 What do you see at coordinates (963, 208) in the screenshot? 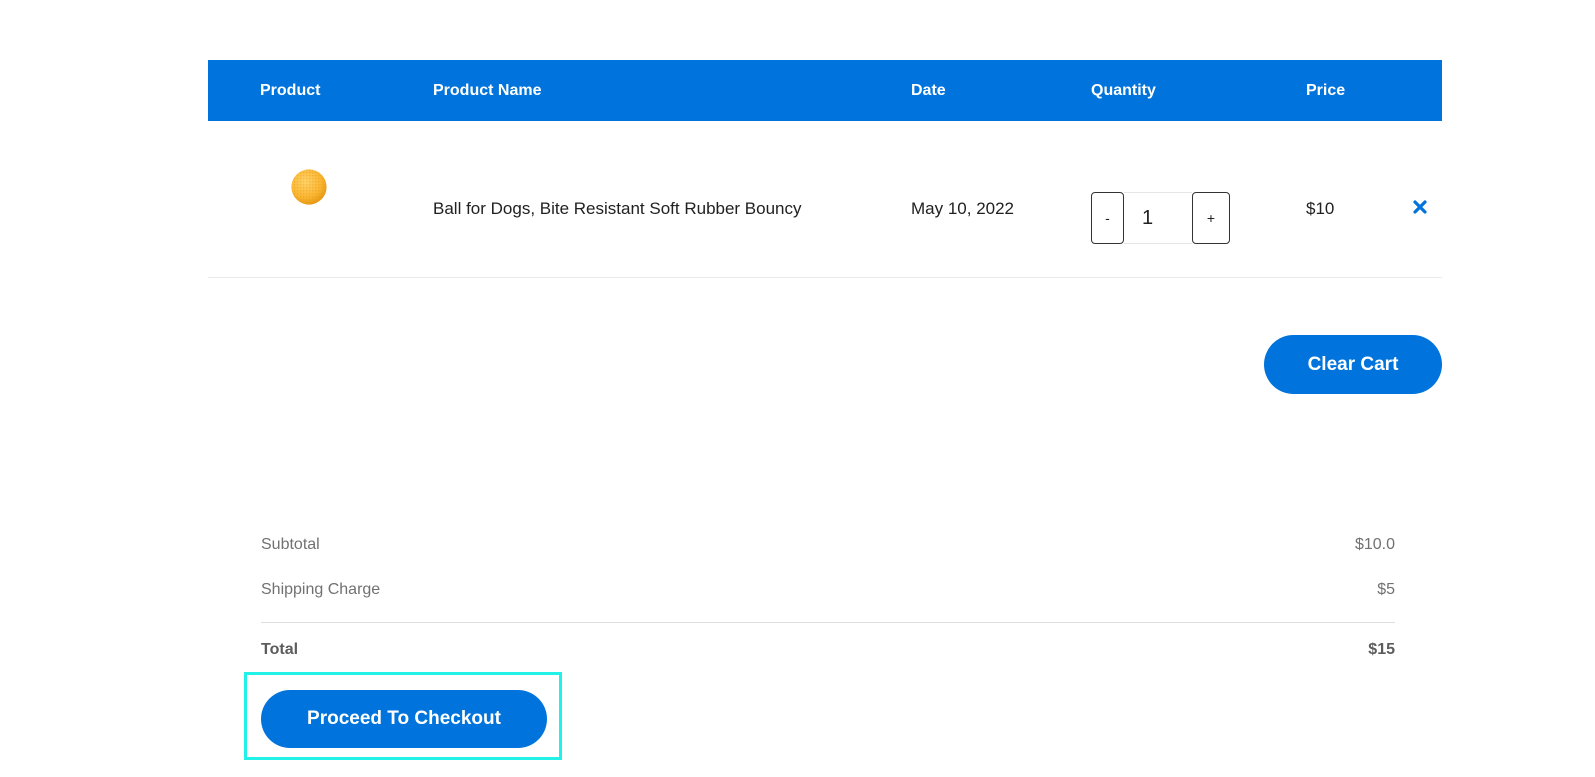
I see `product-date: May 10, 2022` at bounding box center [963, 208].